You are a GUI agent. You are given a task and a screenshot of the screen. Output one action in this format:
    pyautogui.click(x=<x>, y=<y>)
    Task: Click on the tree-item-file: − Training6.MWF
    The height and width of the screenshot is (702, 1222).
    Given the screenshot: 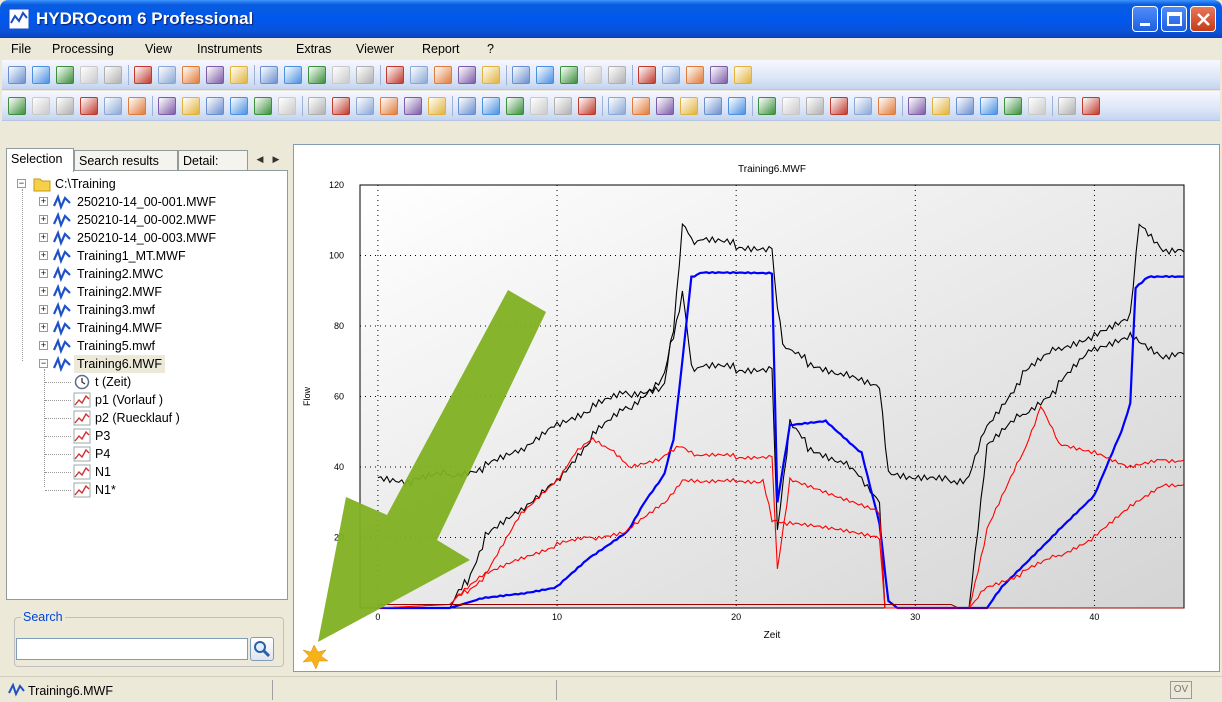 What is the action you would take?
    pyautogui.click(x=147, y=364)
    